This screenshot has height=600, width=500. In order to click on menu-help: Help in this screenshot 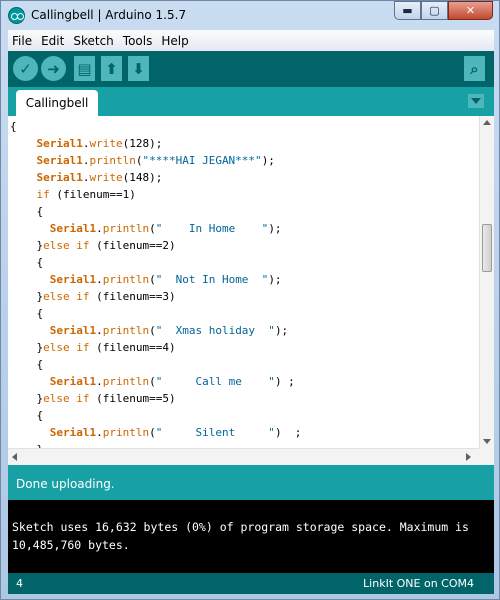, I will do `click(175, 41)`.